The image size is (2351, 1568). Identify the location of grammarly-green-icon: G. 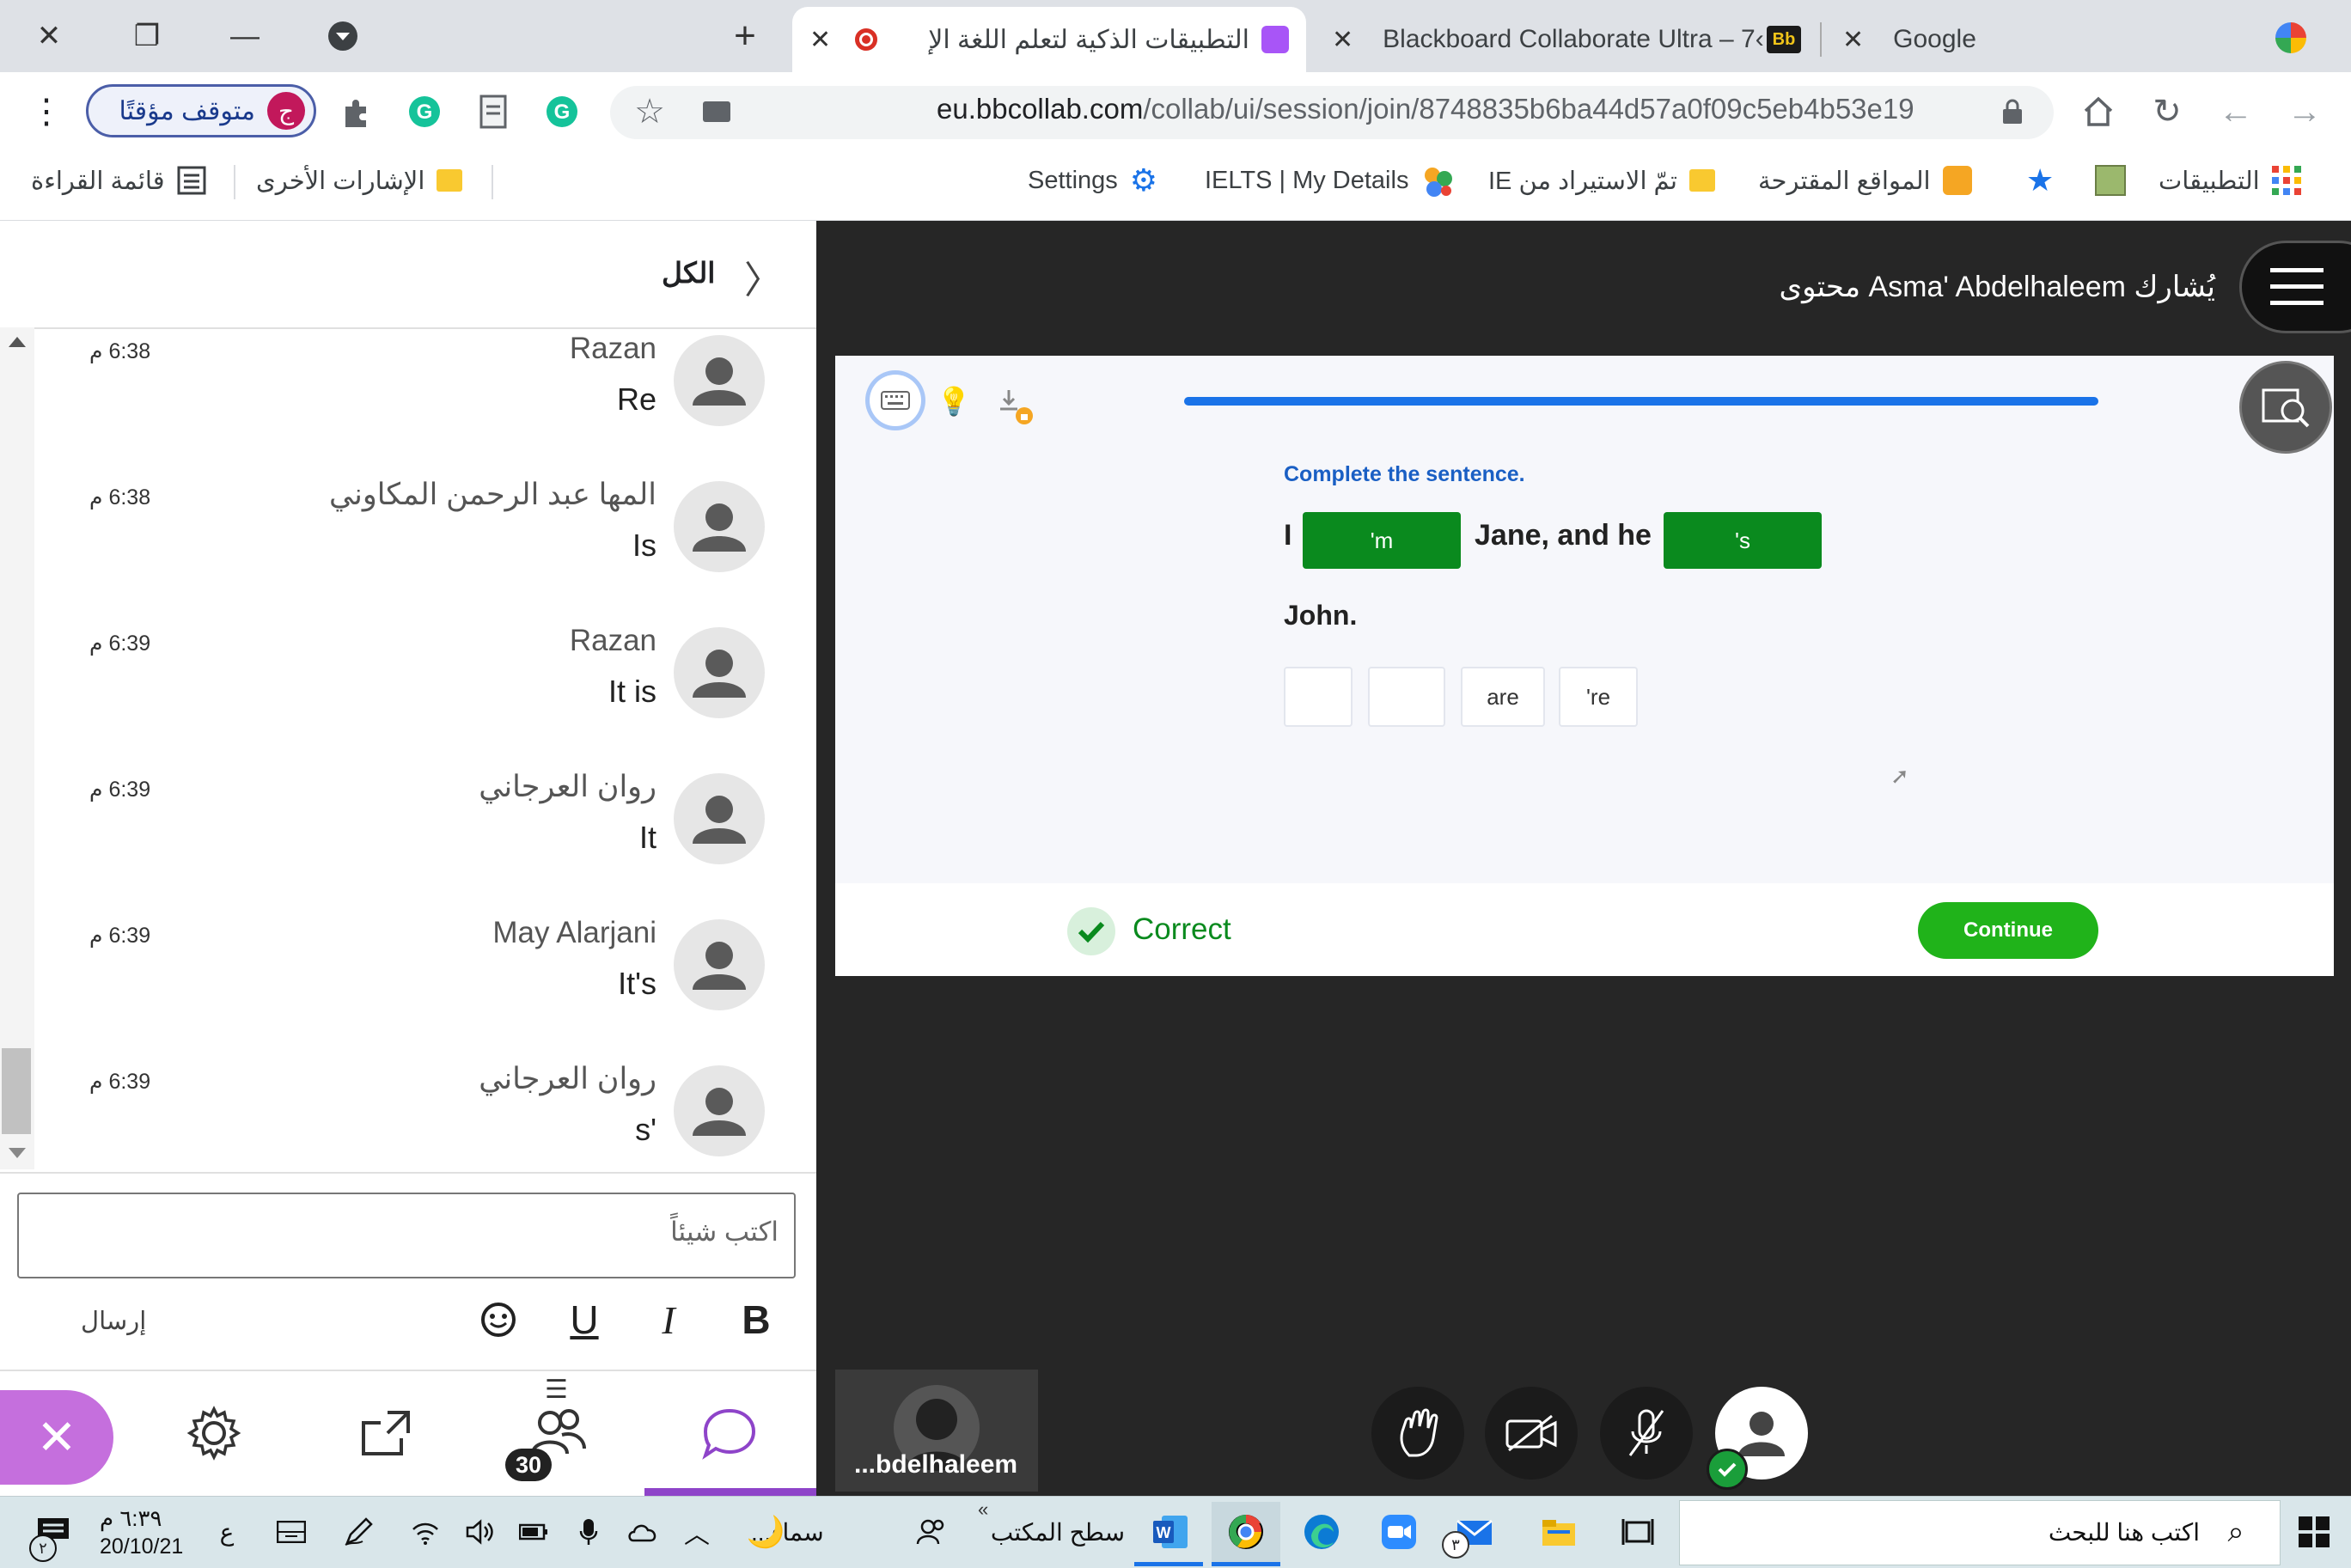
(562, 112).